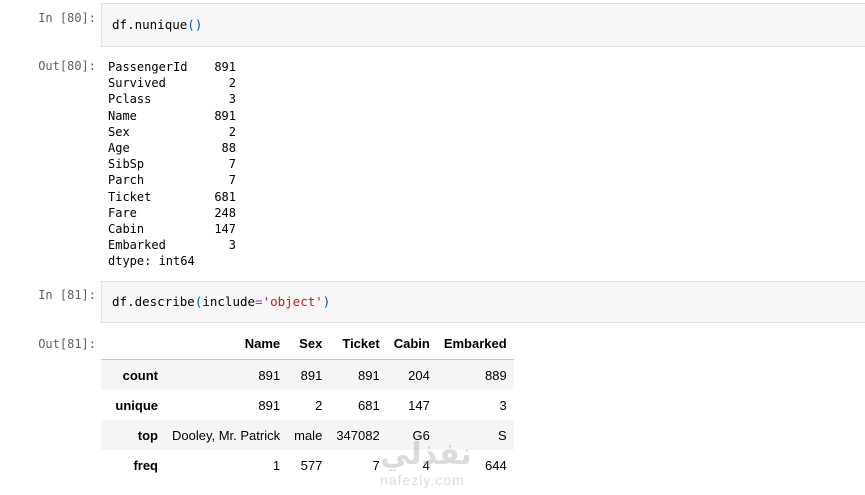 This screenshot has height=495, width=865. I want to click on table-cell: 4, so click(426, 465).